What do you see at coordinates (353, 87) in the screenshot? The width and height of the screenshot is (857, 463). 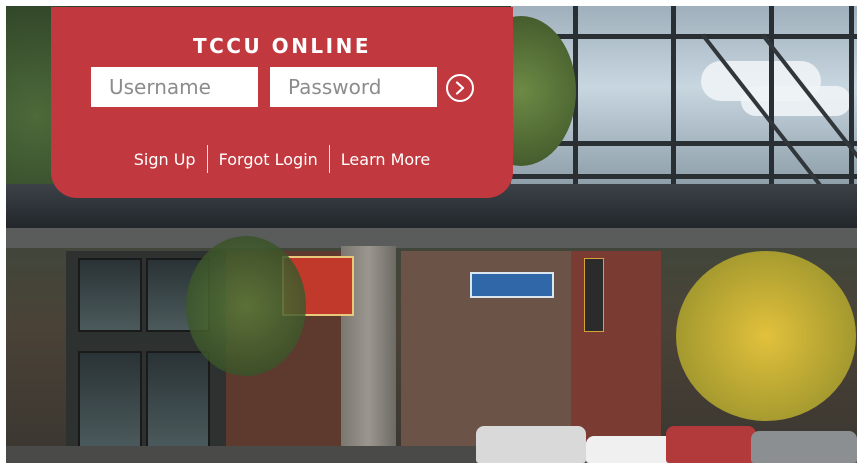 I see `password-input` at bounding box center [353, 87].